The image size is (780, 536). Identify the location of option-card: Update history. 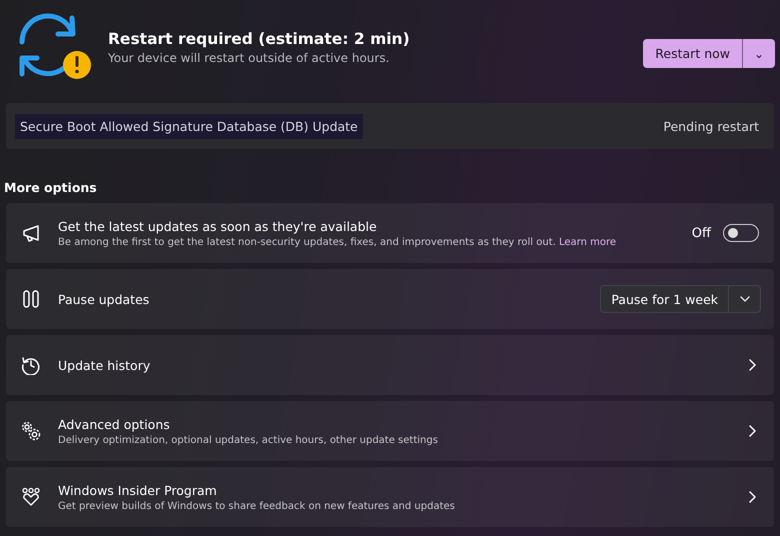
(390, 365).